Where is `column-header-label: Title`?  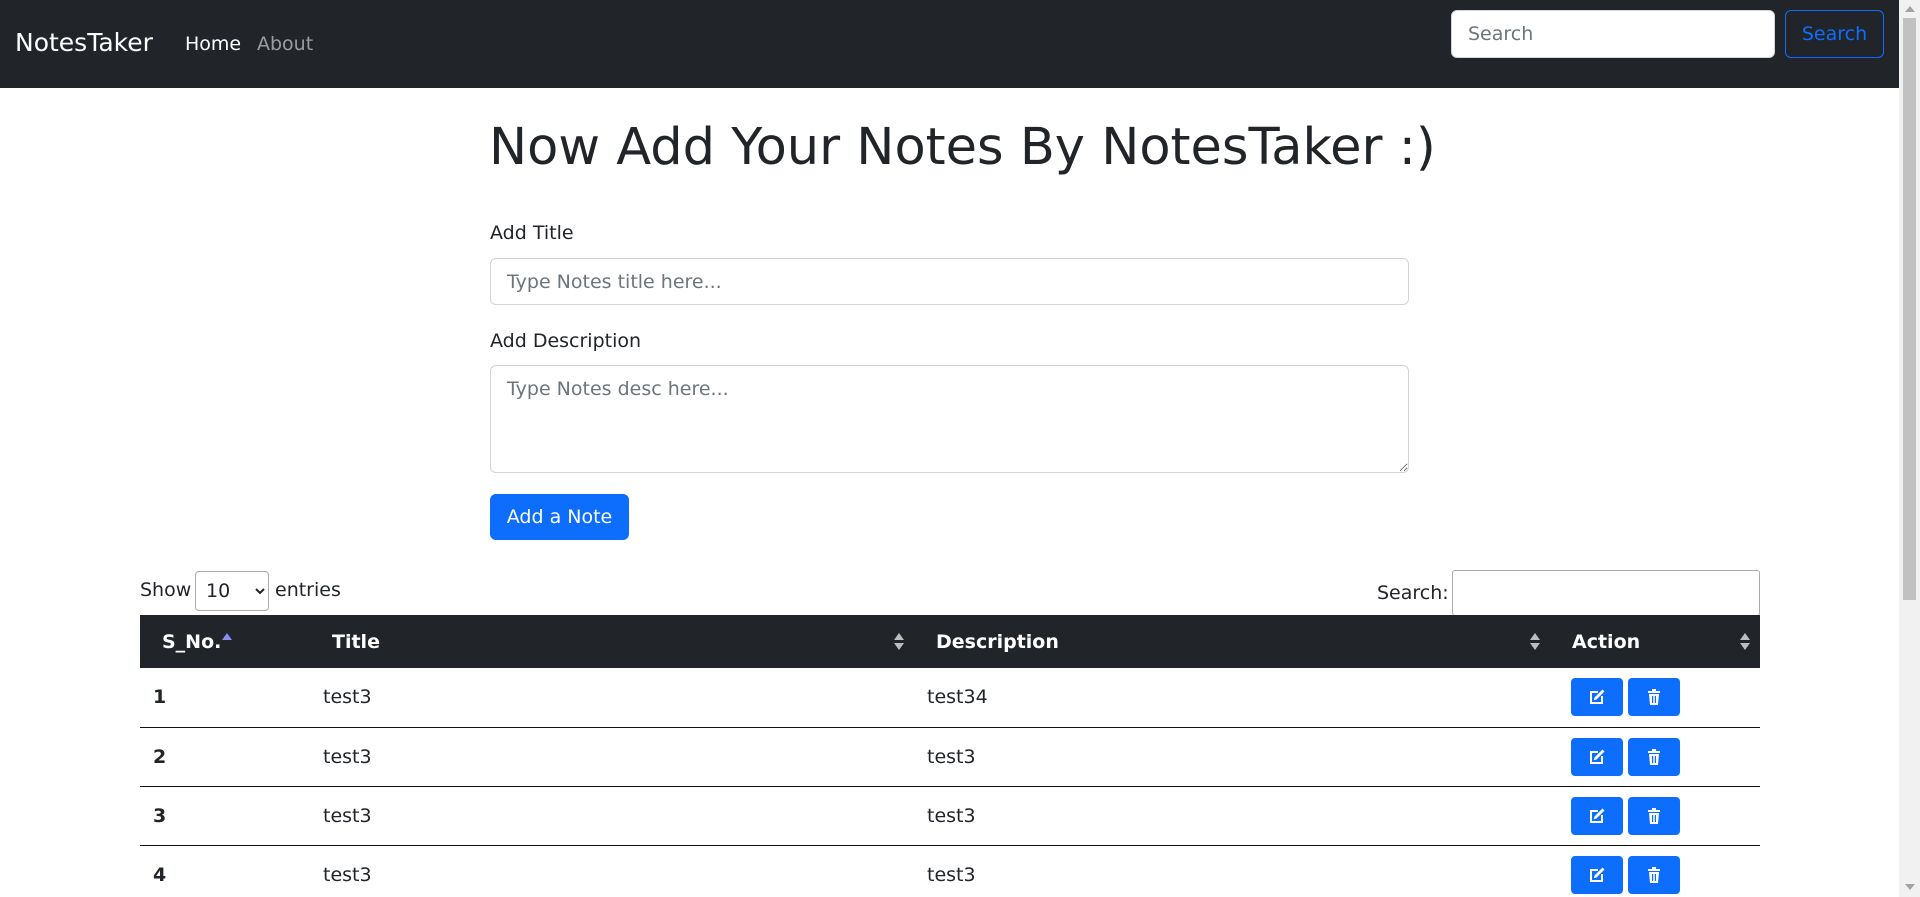
column-header-label: Title is located at coordinates (356, 641).